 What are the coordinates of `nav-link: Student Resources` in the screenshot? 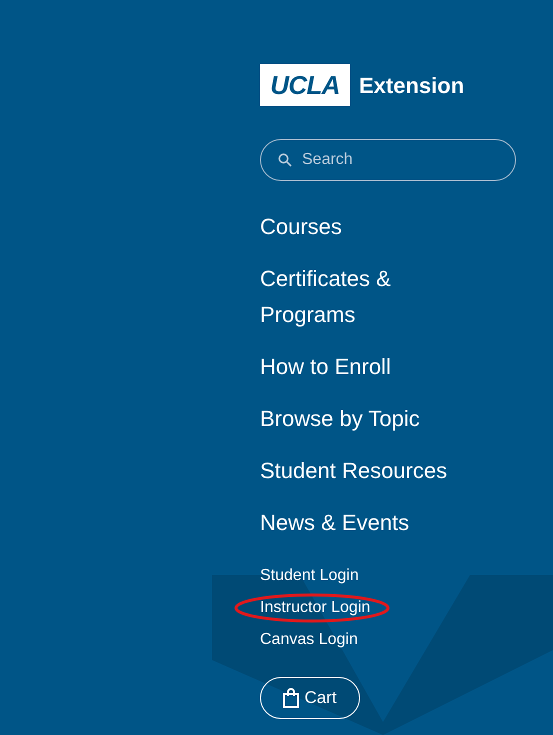 It's located at (372, 471).